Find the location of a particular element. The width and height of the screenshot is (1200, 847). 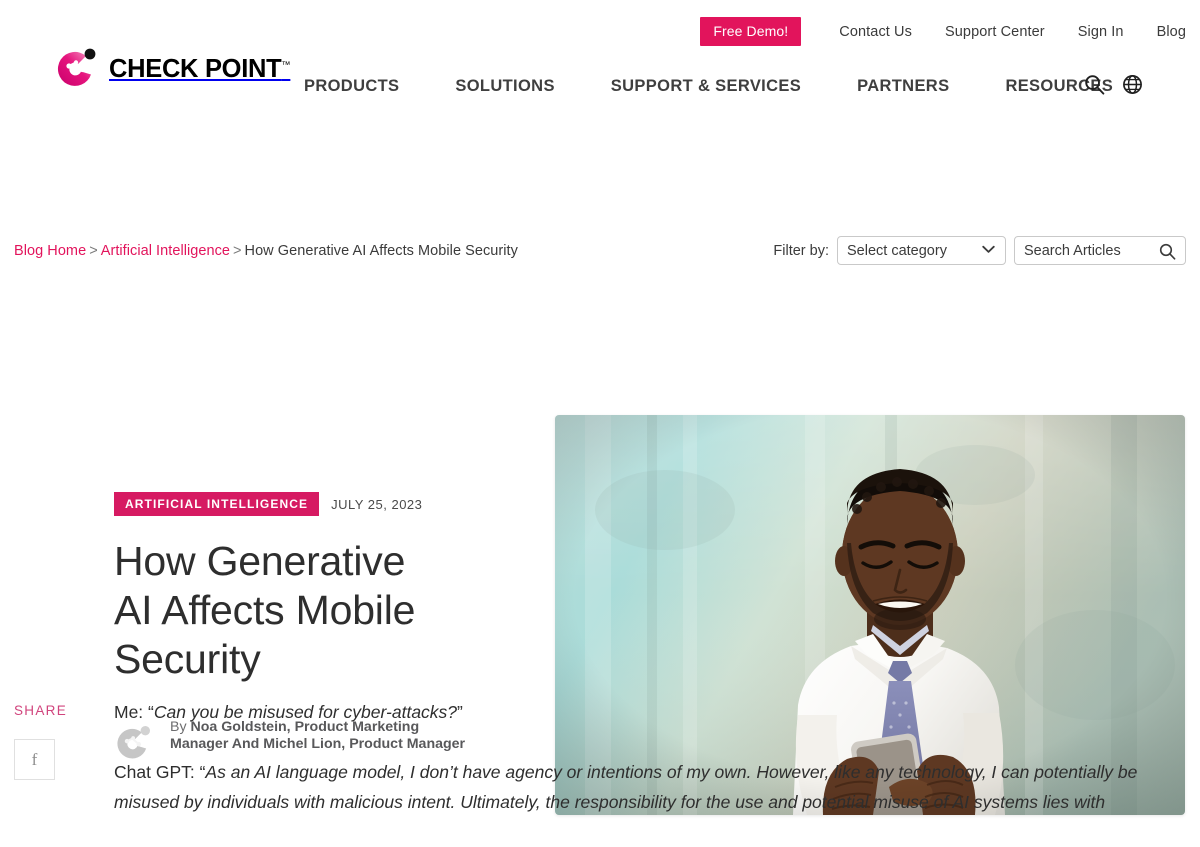

util-link-sign-in: Sign In is located at coordinates (1101, 32).